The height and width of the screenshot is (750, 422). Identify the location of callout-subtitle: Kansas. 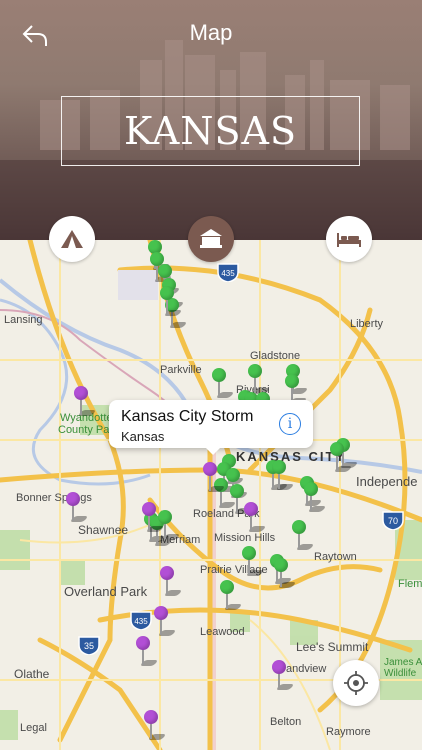
(143, 436).